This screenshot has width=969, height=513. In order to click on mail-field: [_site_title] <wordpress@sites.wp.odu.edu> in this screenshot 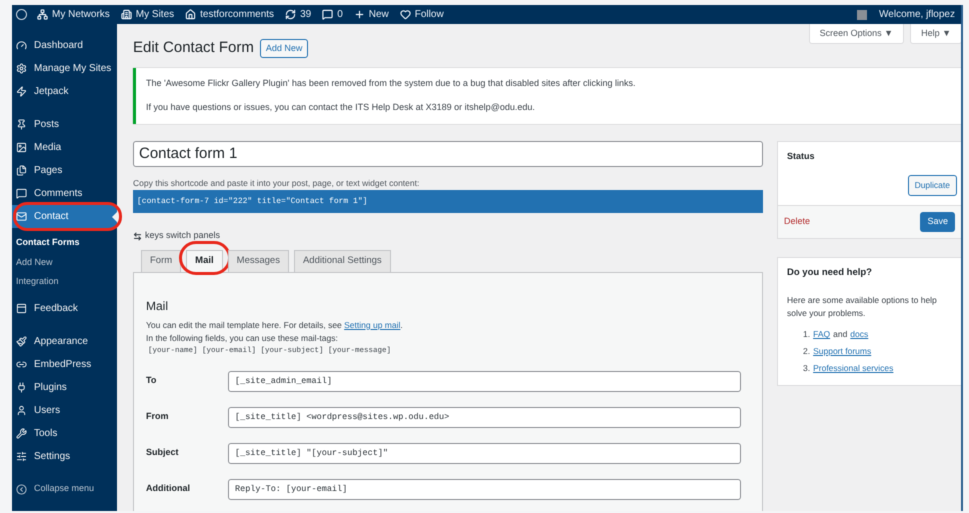, I will do `click(484, 417)`.